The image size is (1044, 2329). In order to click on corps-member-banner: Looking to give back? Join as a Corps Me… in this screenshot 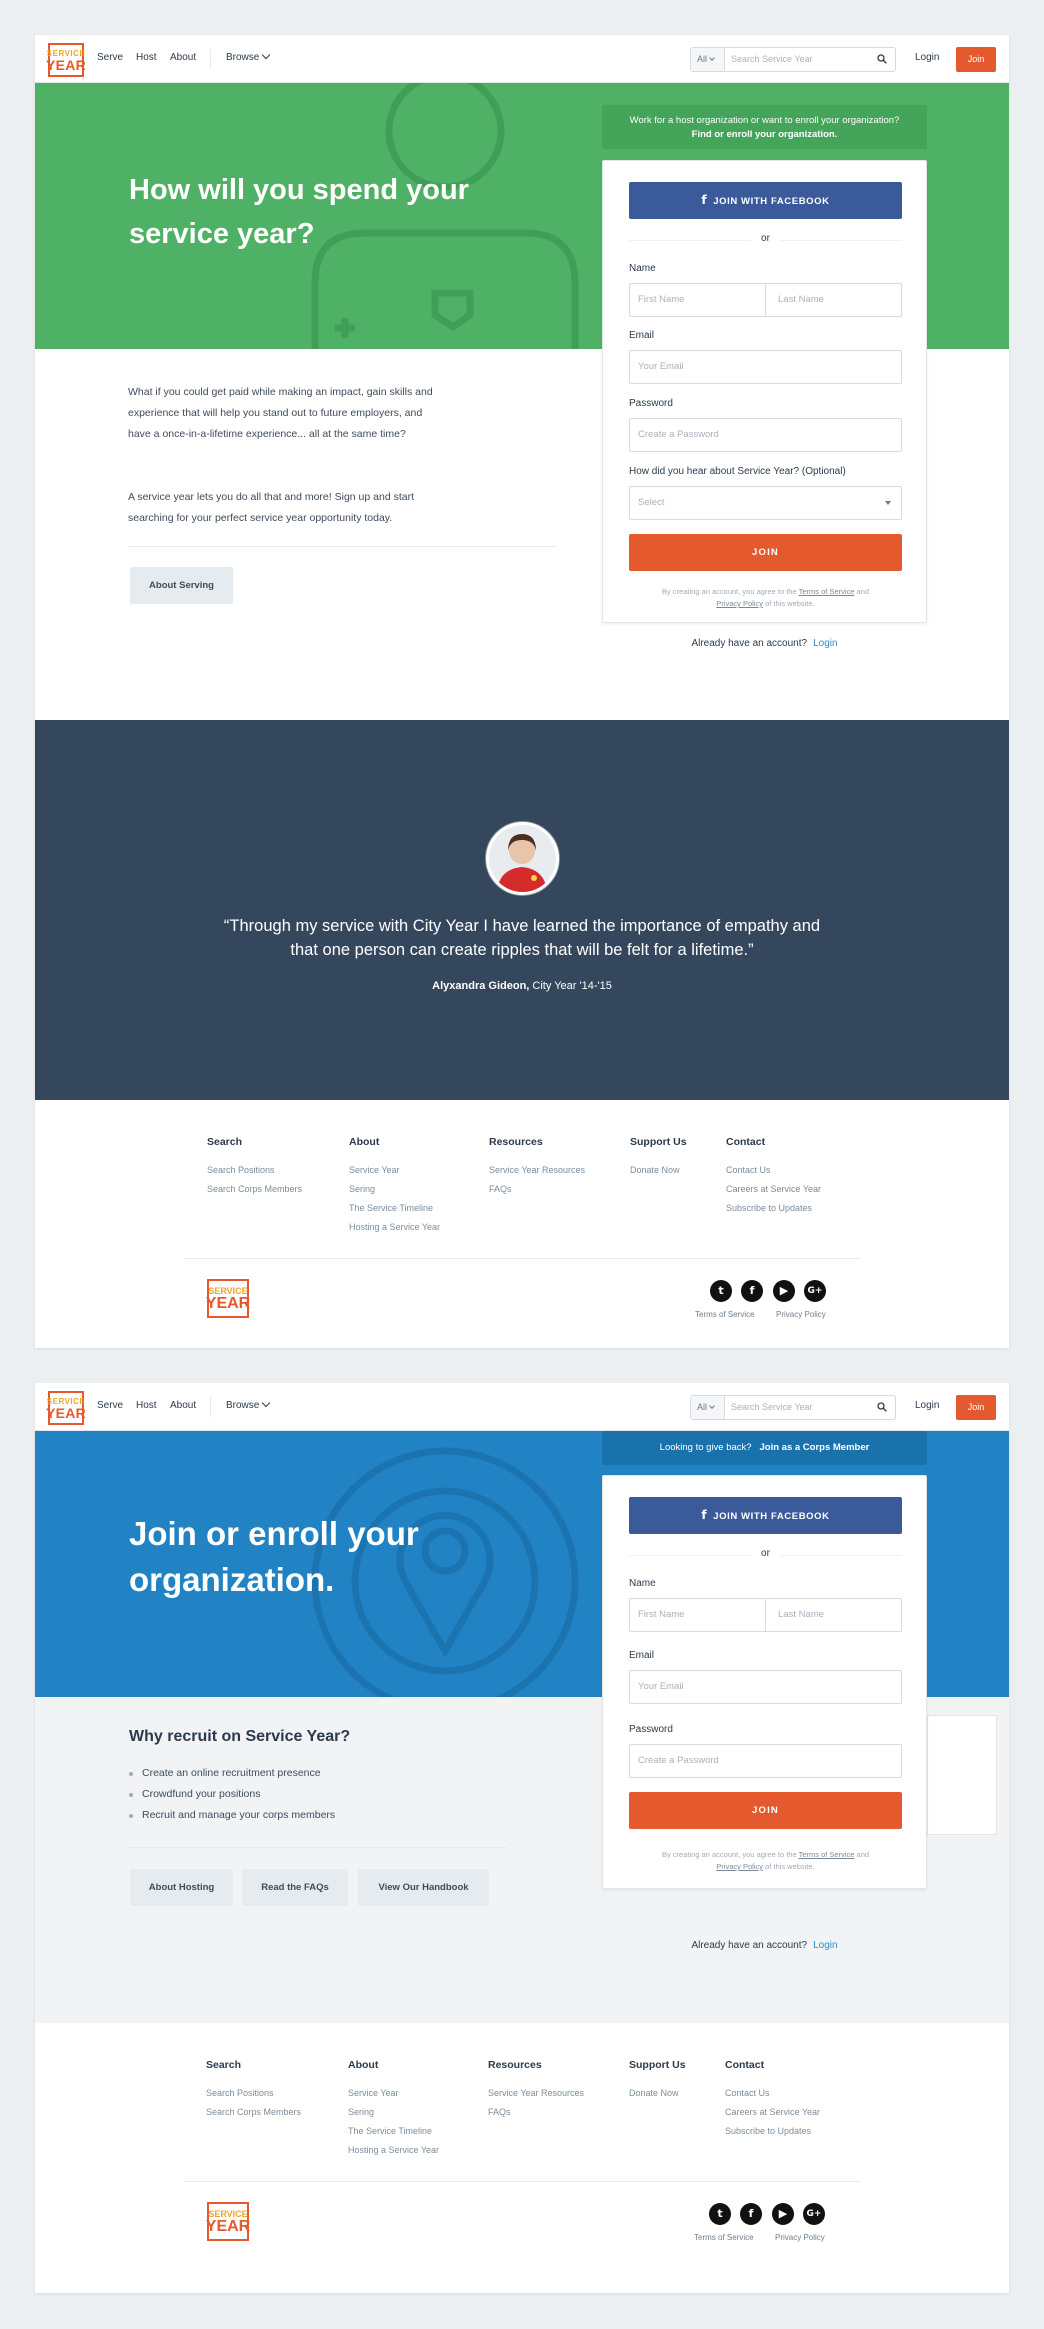, I will do `click(764, 1448)`.